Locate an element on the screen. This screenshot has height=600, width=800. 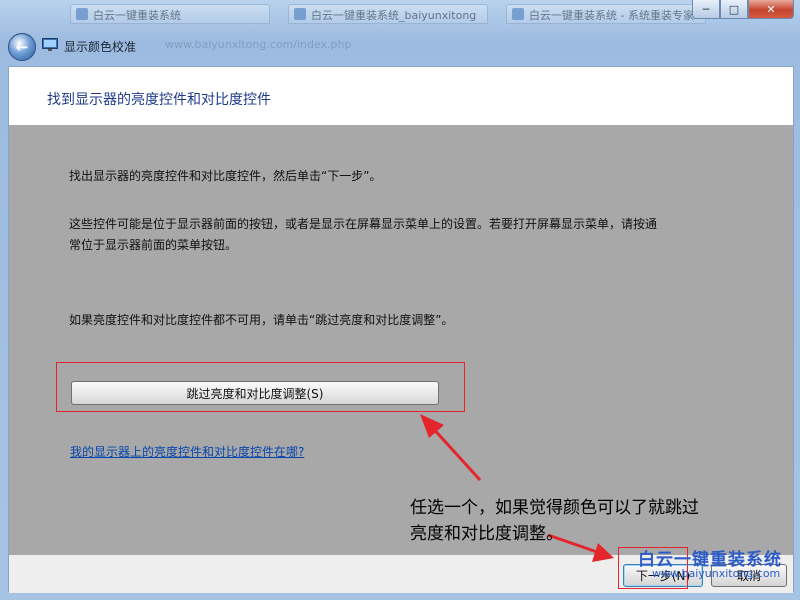
watermark-url: www.baiyunxitong.com is located at coordinates (716, 573).